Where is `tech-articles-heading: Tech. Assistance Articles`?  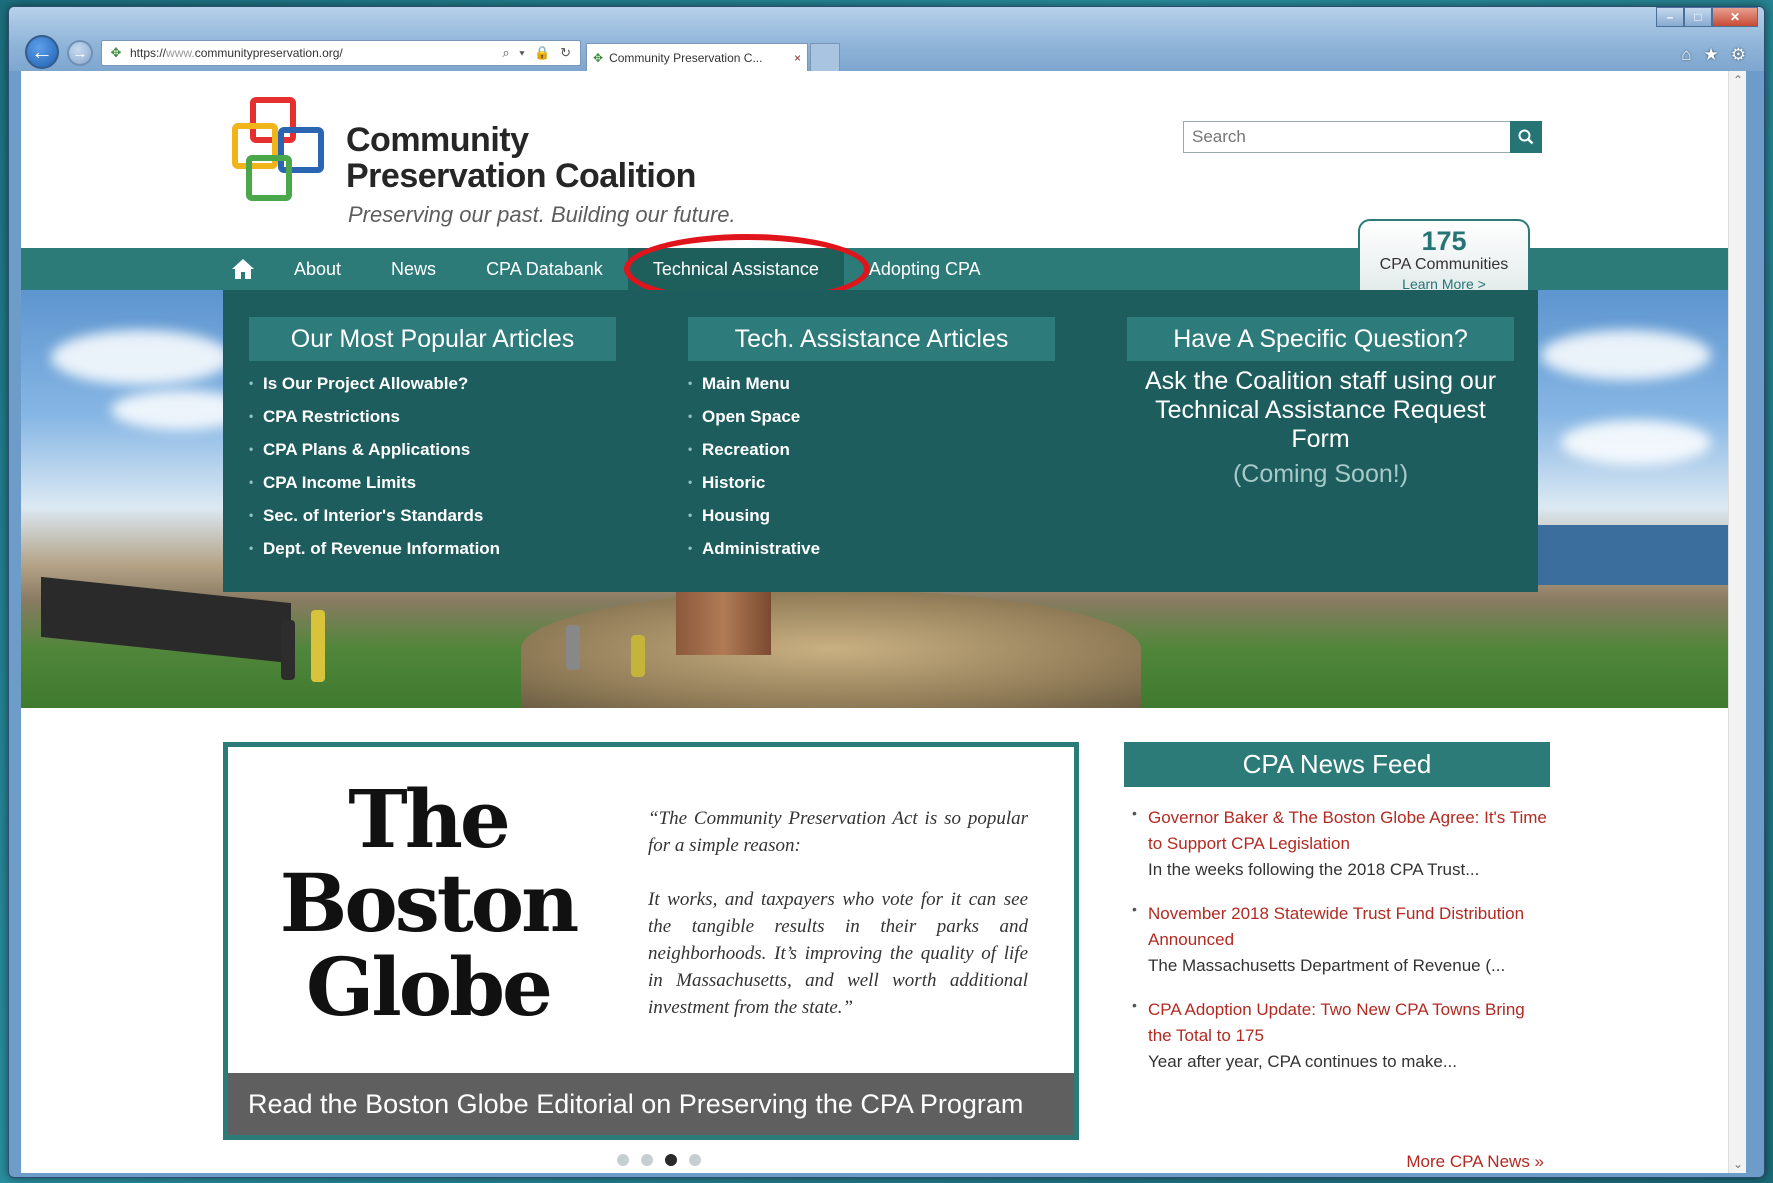 tech-articles-heading: Tech. Assistance Articles is located at coordinates (871, 339).